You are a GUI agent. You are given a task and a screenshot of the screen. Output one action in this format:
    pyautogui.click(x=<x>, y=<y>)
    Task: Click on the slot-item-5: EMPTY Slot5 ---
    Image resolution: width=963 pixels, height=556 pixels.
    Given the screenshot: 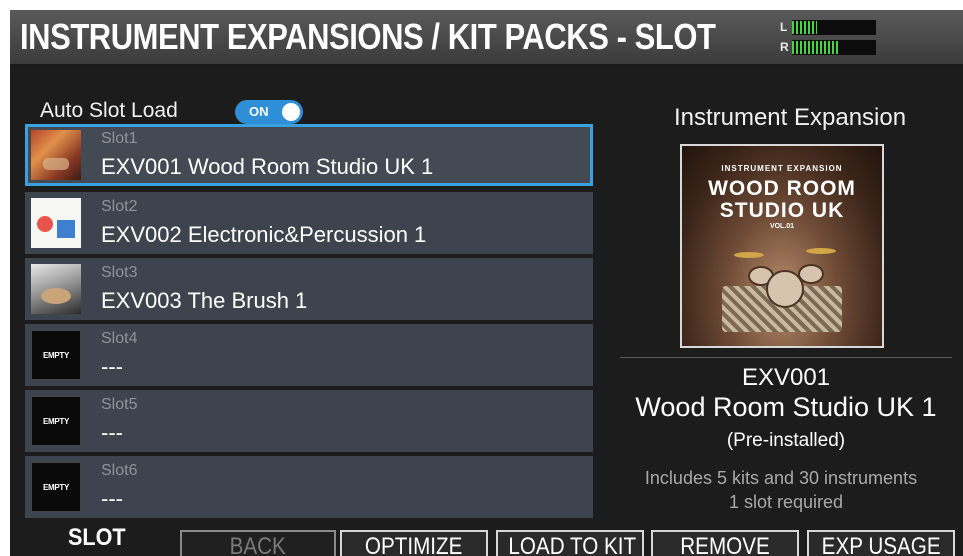 What is the action you would take?
    pyautogui.click(x=309, y=421)
    